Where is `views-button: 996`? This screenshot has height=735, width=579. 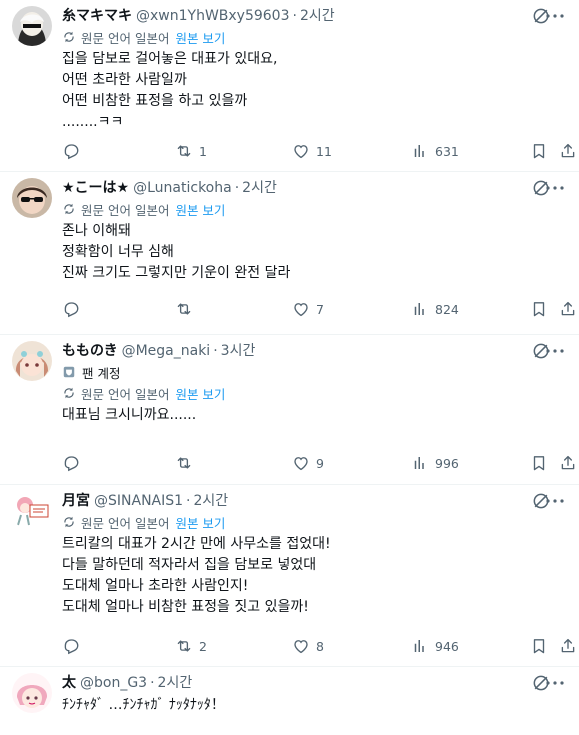
views-button: 996 is located at coordinates (435, 463).